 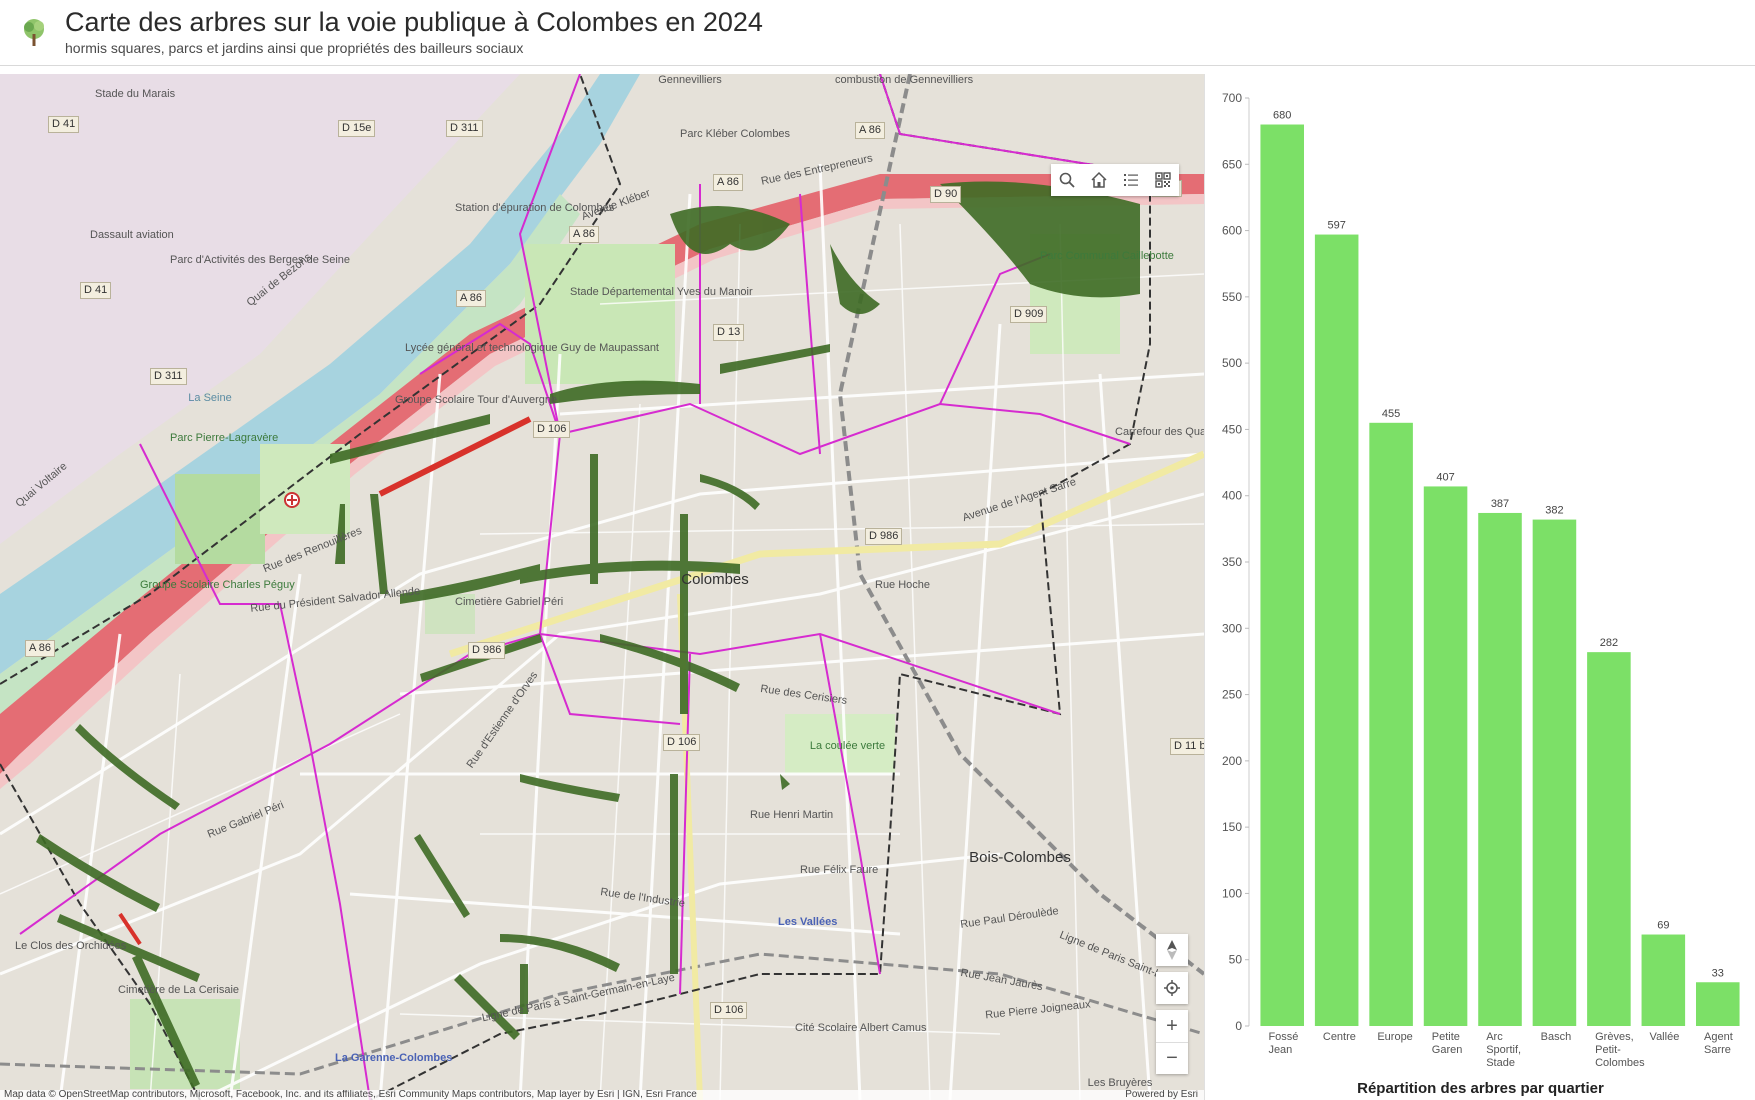 I want to click on category-label: Grèves,, so click(x=1614, y=1037).